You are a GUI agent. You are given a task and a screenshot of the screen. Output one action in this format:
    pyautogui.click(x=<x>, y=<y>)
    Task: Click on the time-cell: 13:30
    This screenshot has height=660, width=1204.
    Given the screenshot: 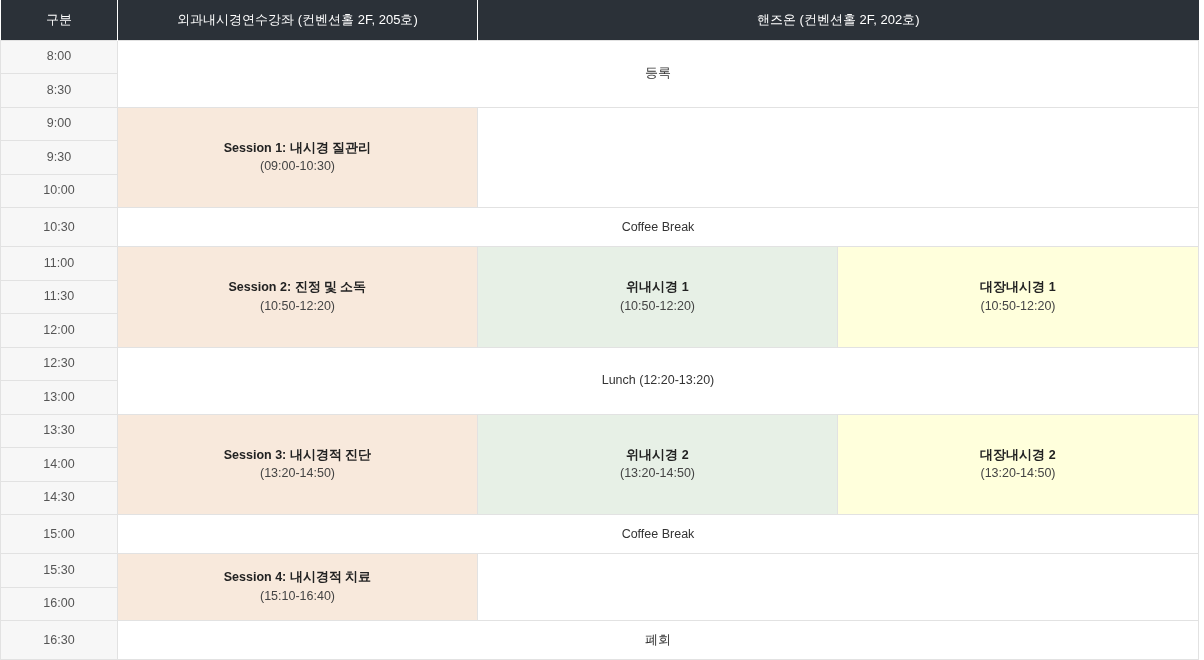 What is the action you would take?
    pyautogui.click(x=59, y=431)
    